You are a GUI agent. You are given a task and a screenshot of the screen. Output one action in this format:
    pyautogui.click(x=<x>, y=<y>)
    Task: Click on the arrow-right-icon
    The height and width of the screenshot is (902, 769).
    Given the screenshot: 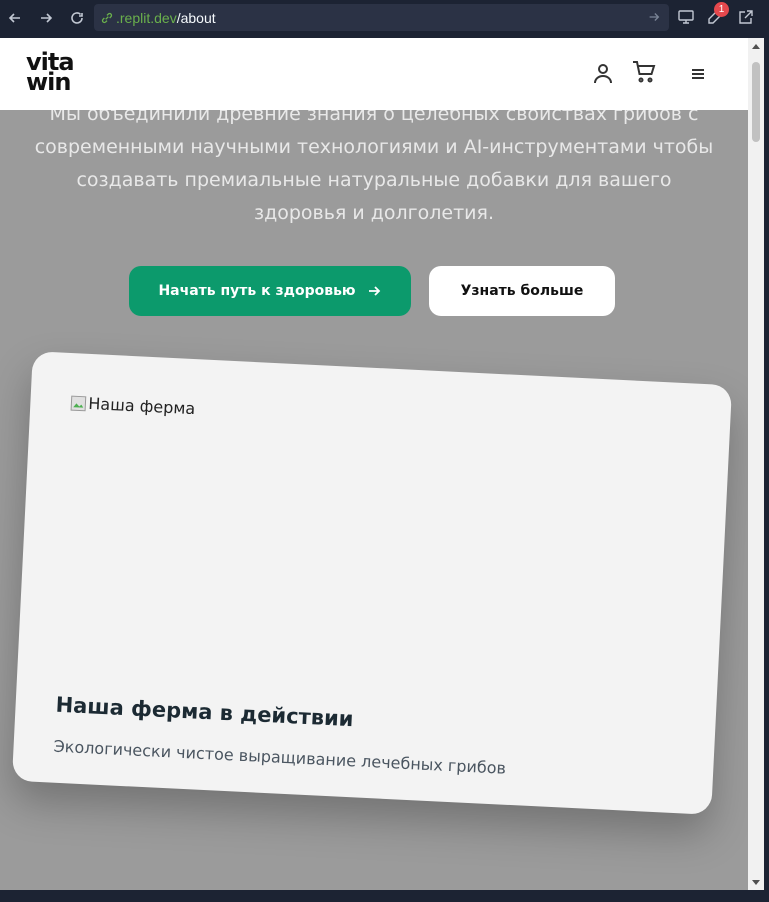 What is the action you would take?
    pyautogui.click(x=374, y=291)
    